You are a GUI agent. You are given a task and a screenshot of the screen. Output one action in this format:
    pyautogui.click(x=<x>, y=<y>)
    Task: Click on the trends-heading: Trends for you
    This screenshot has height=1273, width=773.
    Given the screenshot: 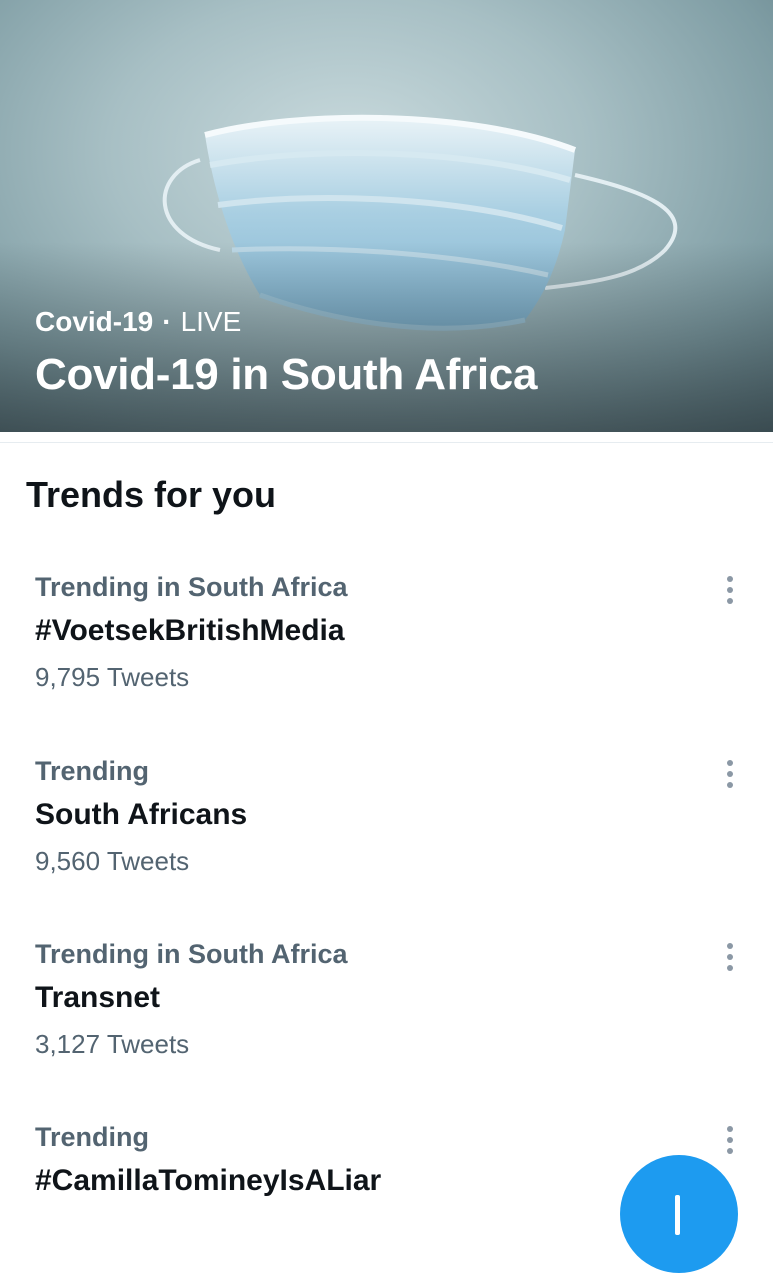 What is the action you would take?
    pyautogui.click(x=151, y=494)
    